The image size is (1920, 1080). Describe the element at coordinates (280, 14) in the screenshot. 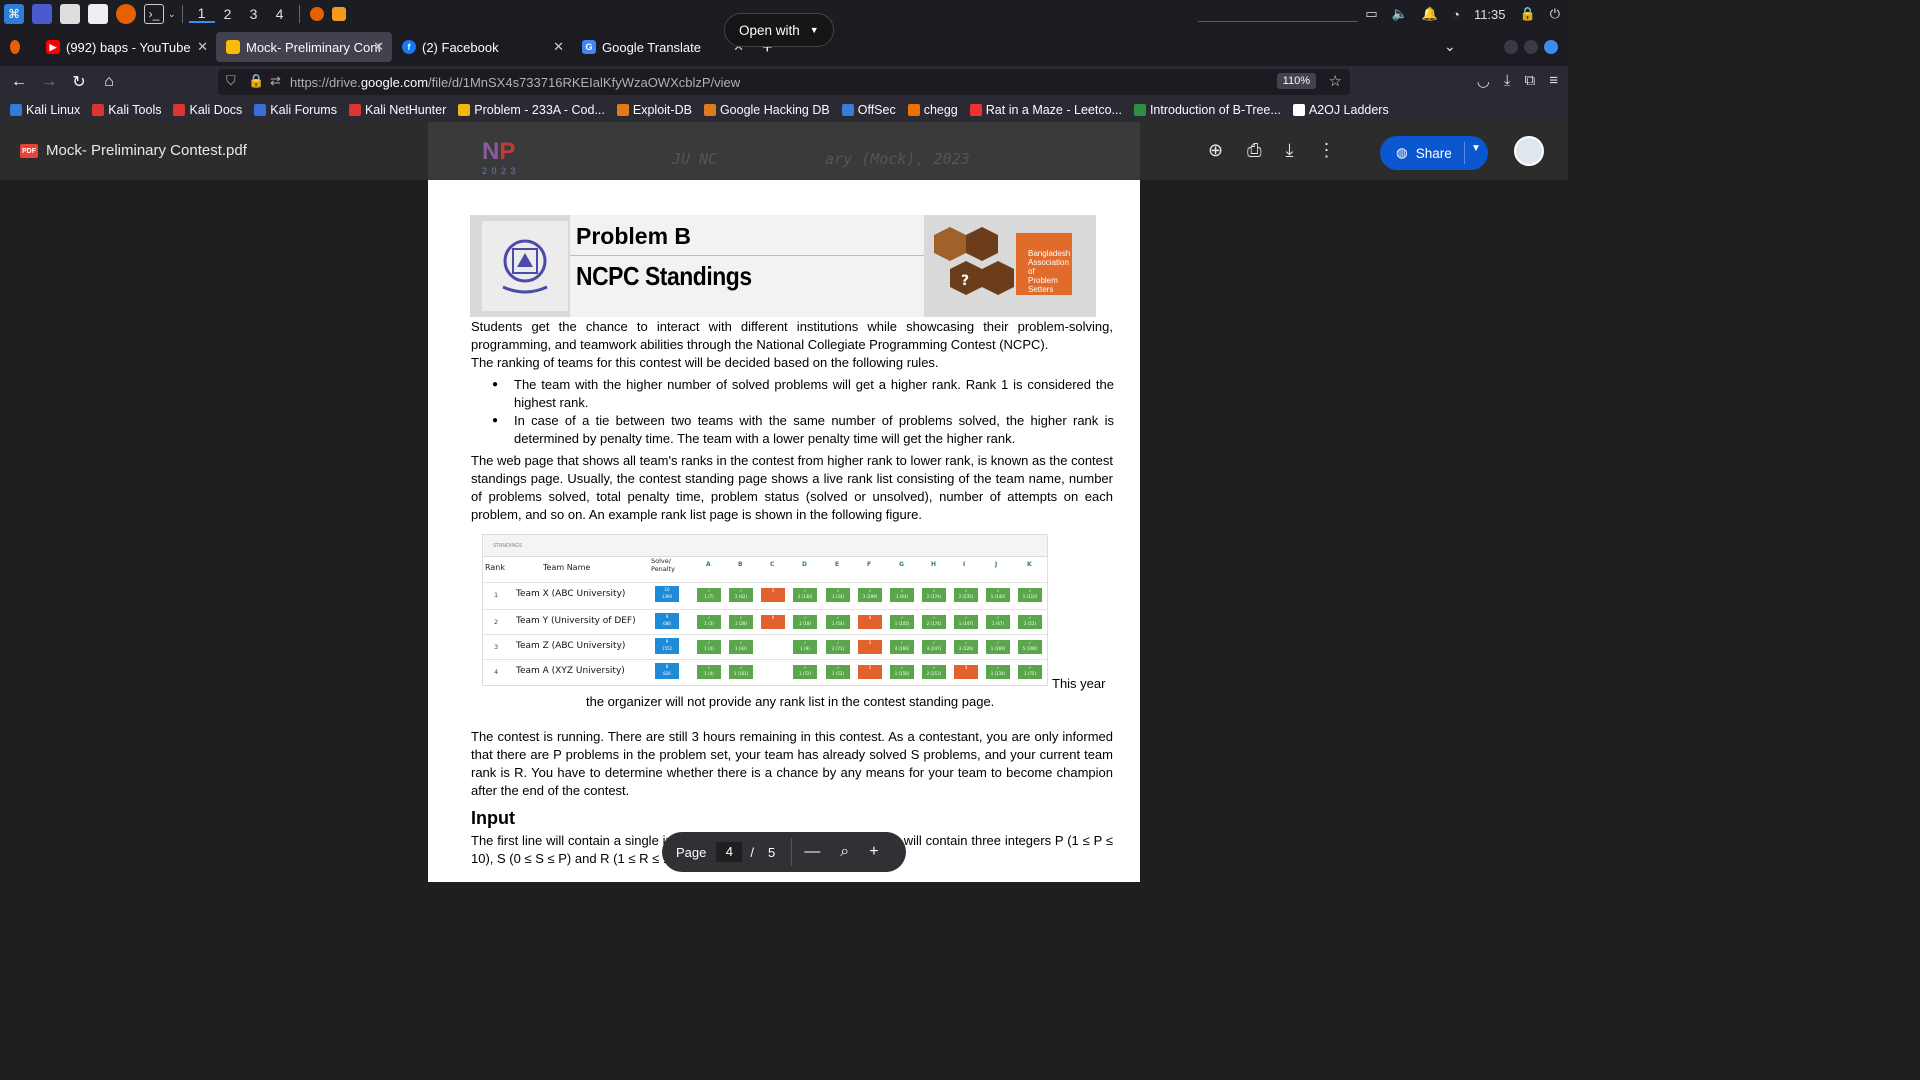

I see `workspace-4: 4` at that location.